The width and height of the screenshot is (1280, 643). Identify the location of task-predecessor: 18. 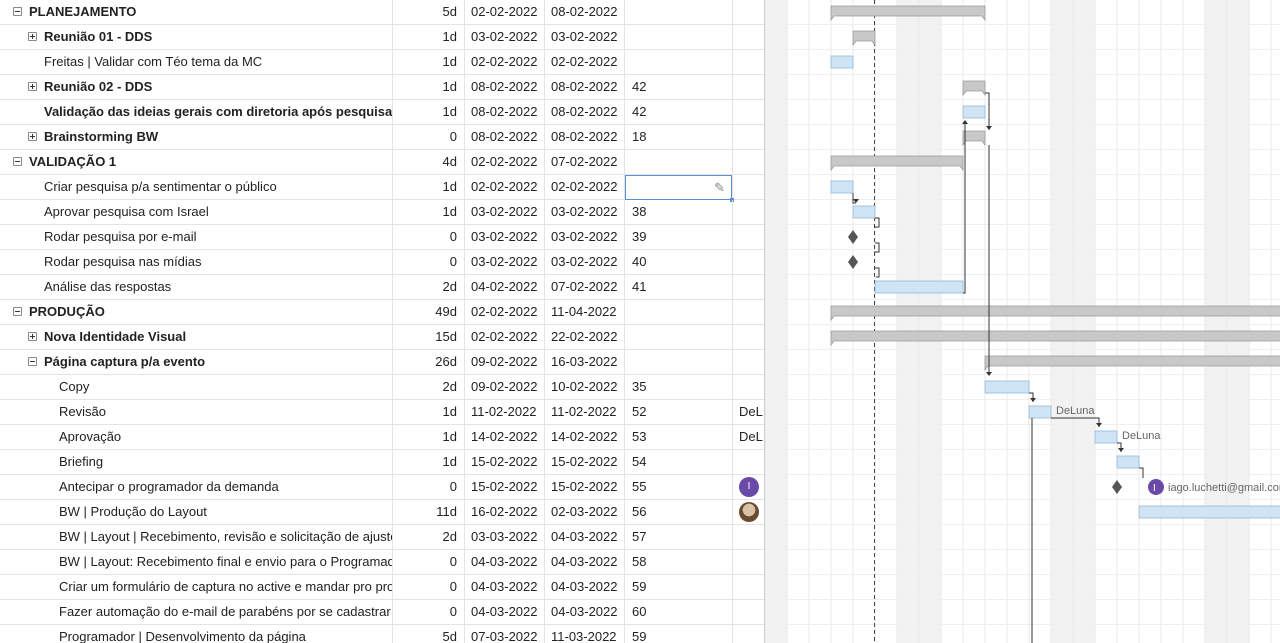
(679, 137).